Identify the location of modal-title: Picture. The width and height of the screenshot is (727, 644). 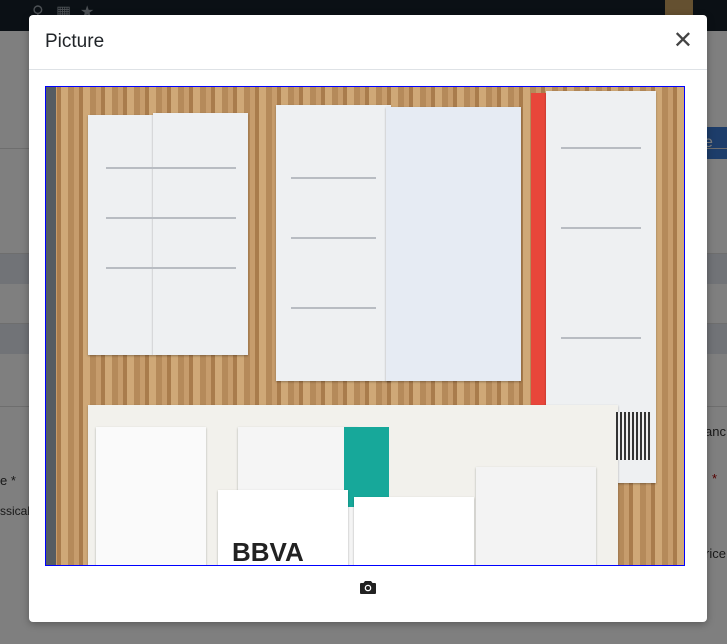
(75, 41).